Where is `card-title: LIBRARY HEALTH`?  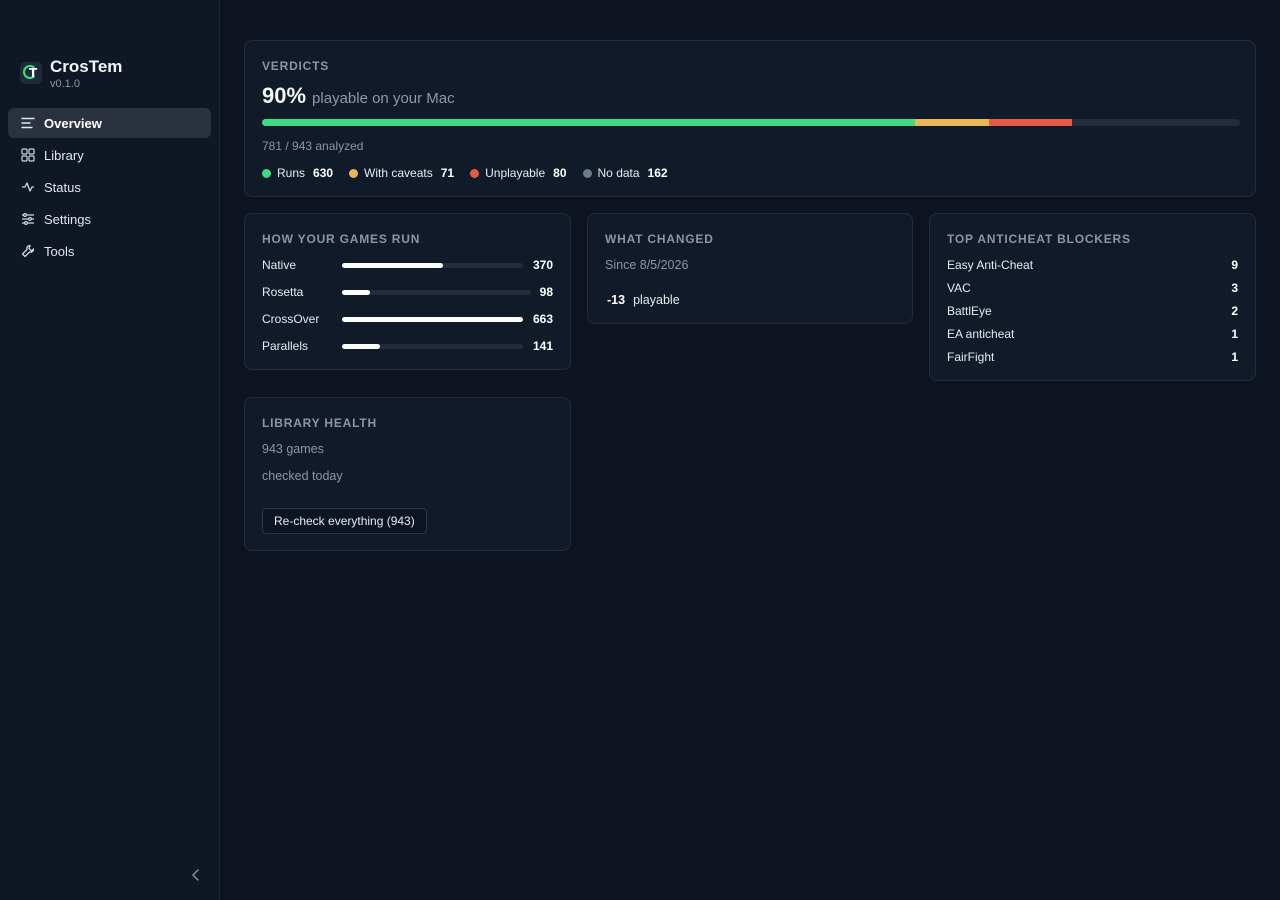
card-title: LIBRARY HEALTH is located at coordinates (319, 423).